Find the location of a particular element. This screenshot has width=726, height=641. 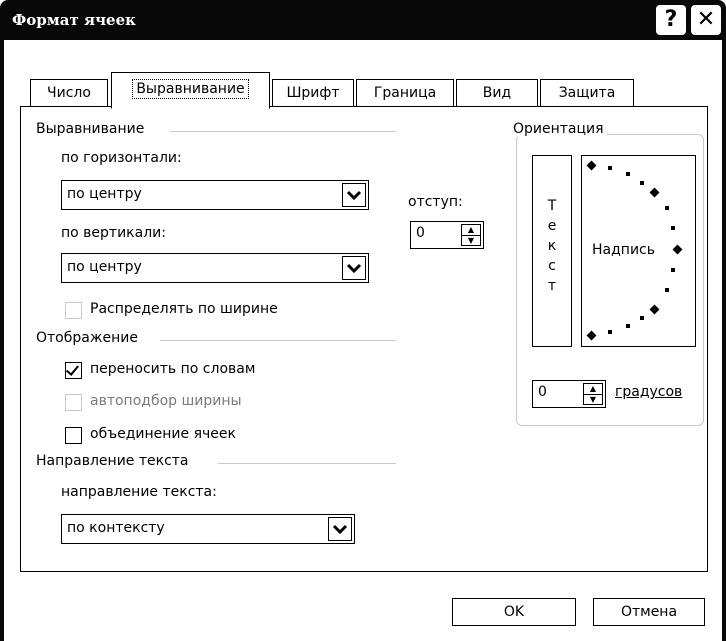

tab-alignment: Выравнивание is located at coordinates (190, 90).